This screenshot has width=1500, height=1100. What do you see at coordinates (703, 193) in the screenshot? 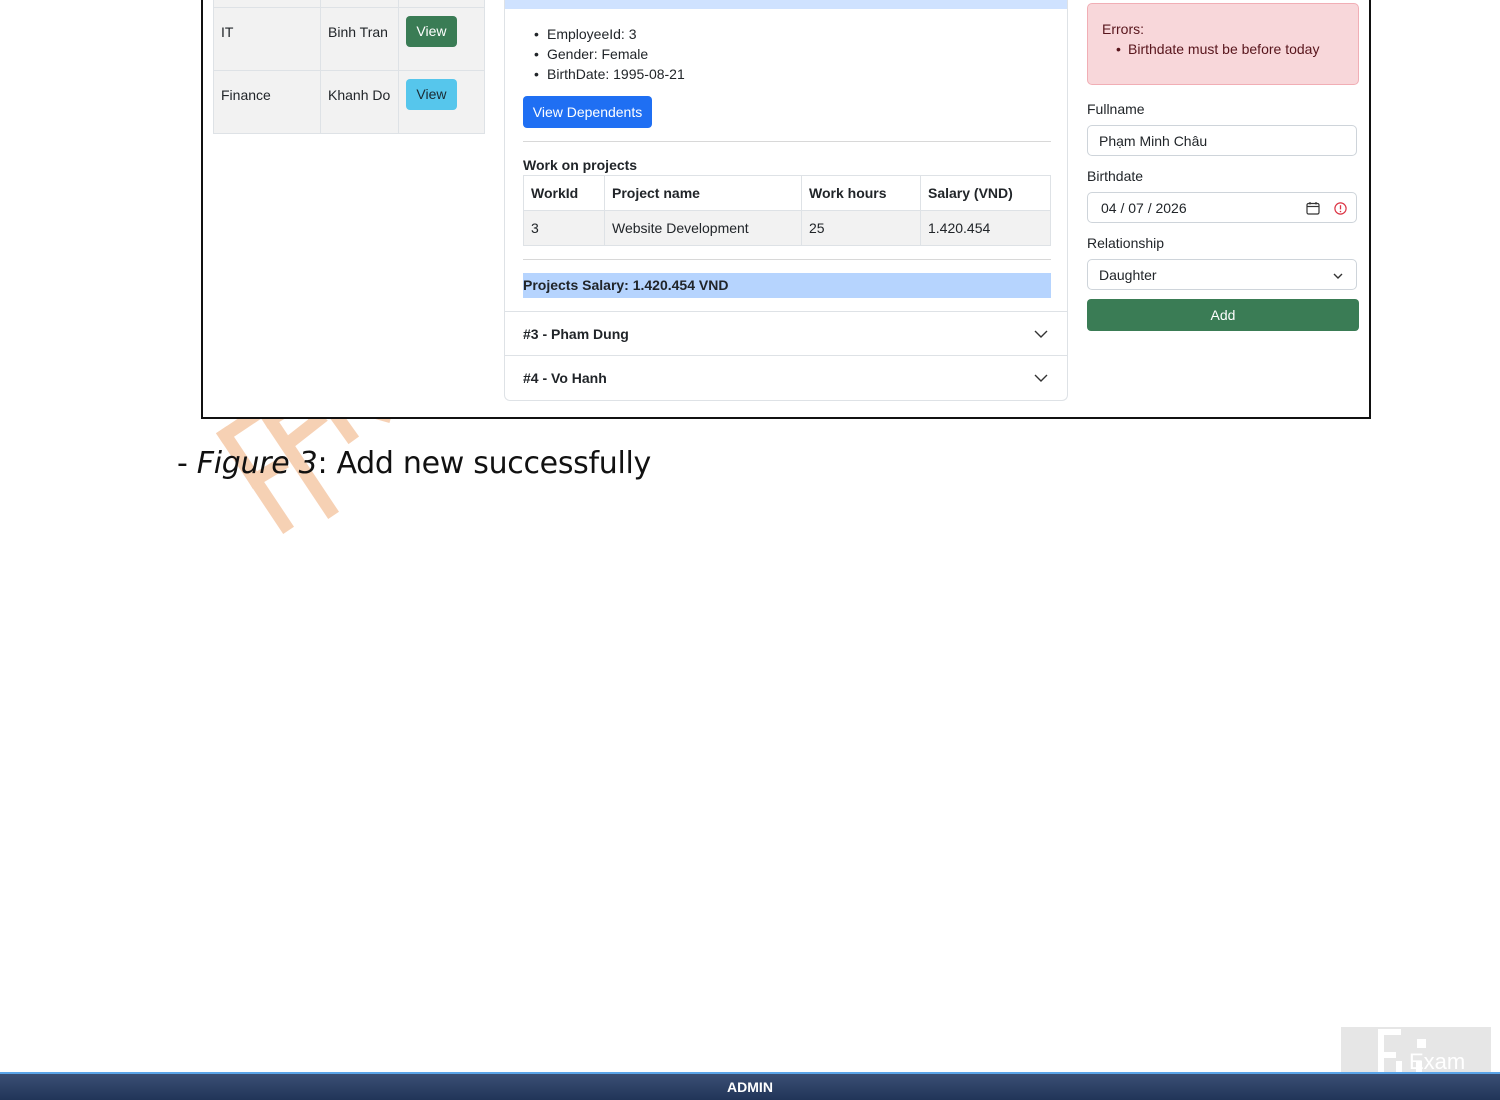
I see `column-header: Project name` at bounding box center [703, 193].